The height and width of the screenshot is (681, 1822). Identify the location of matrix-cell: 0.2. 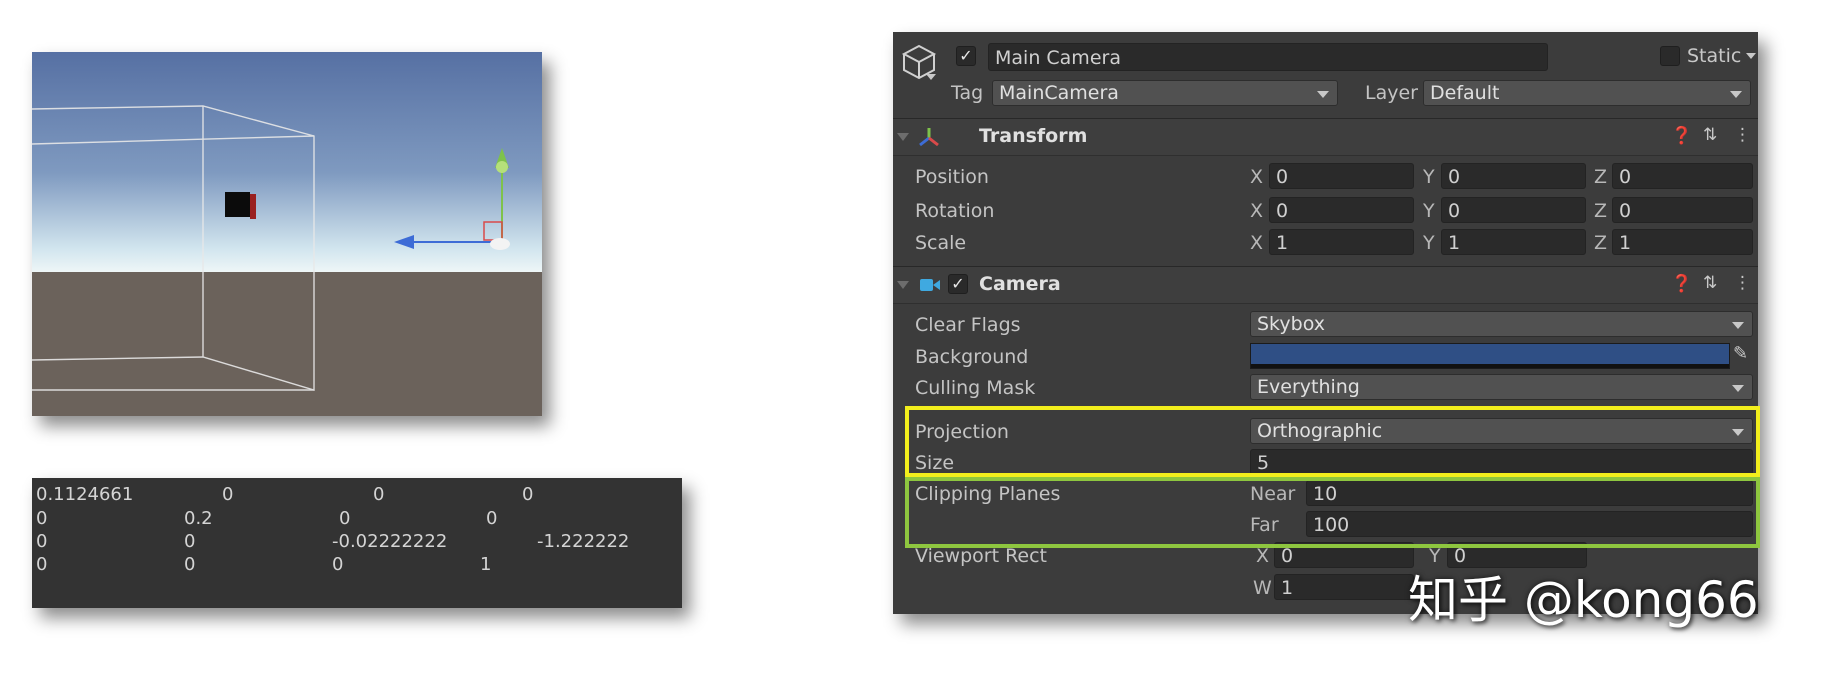
(198, 518).